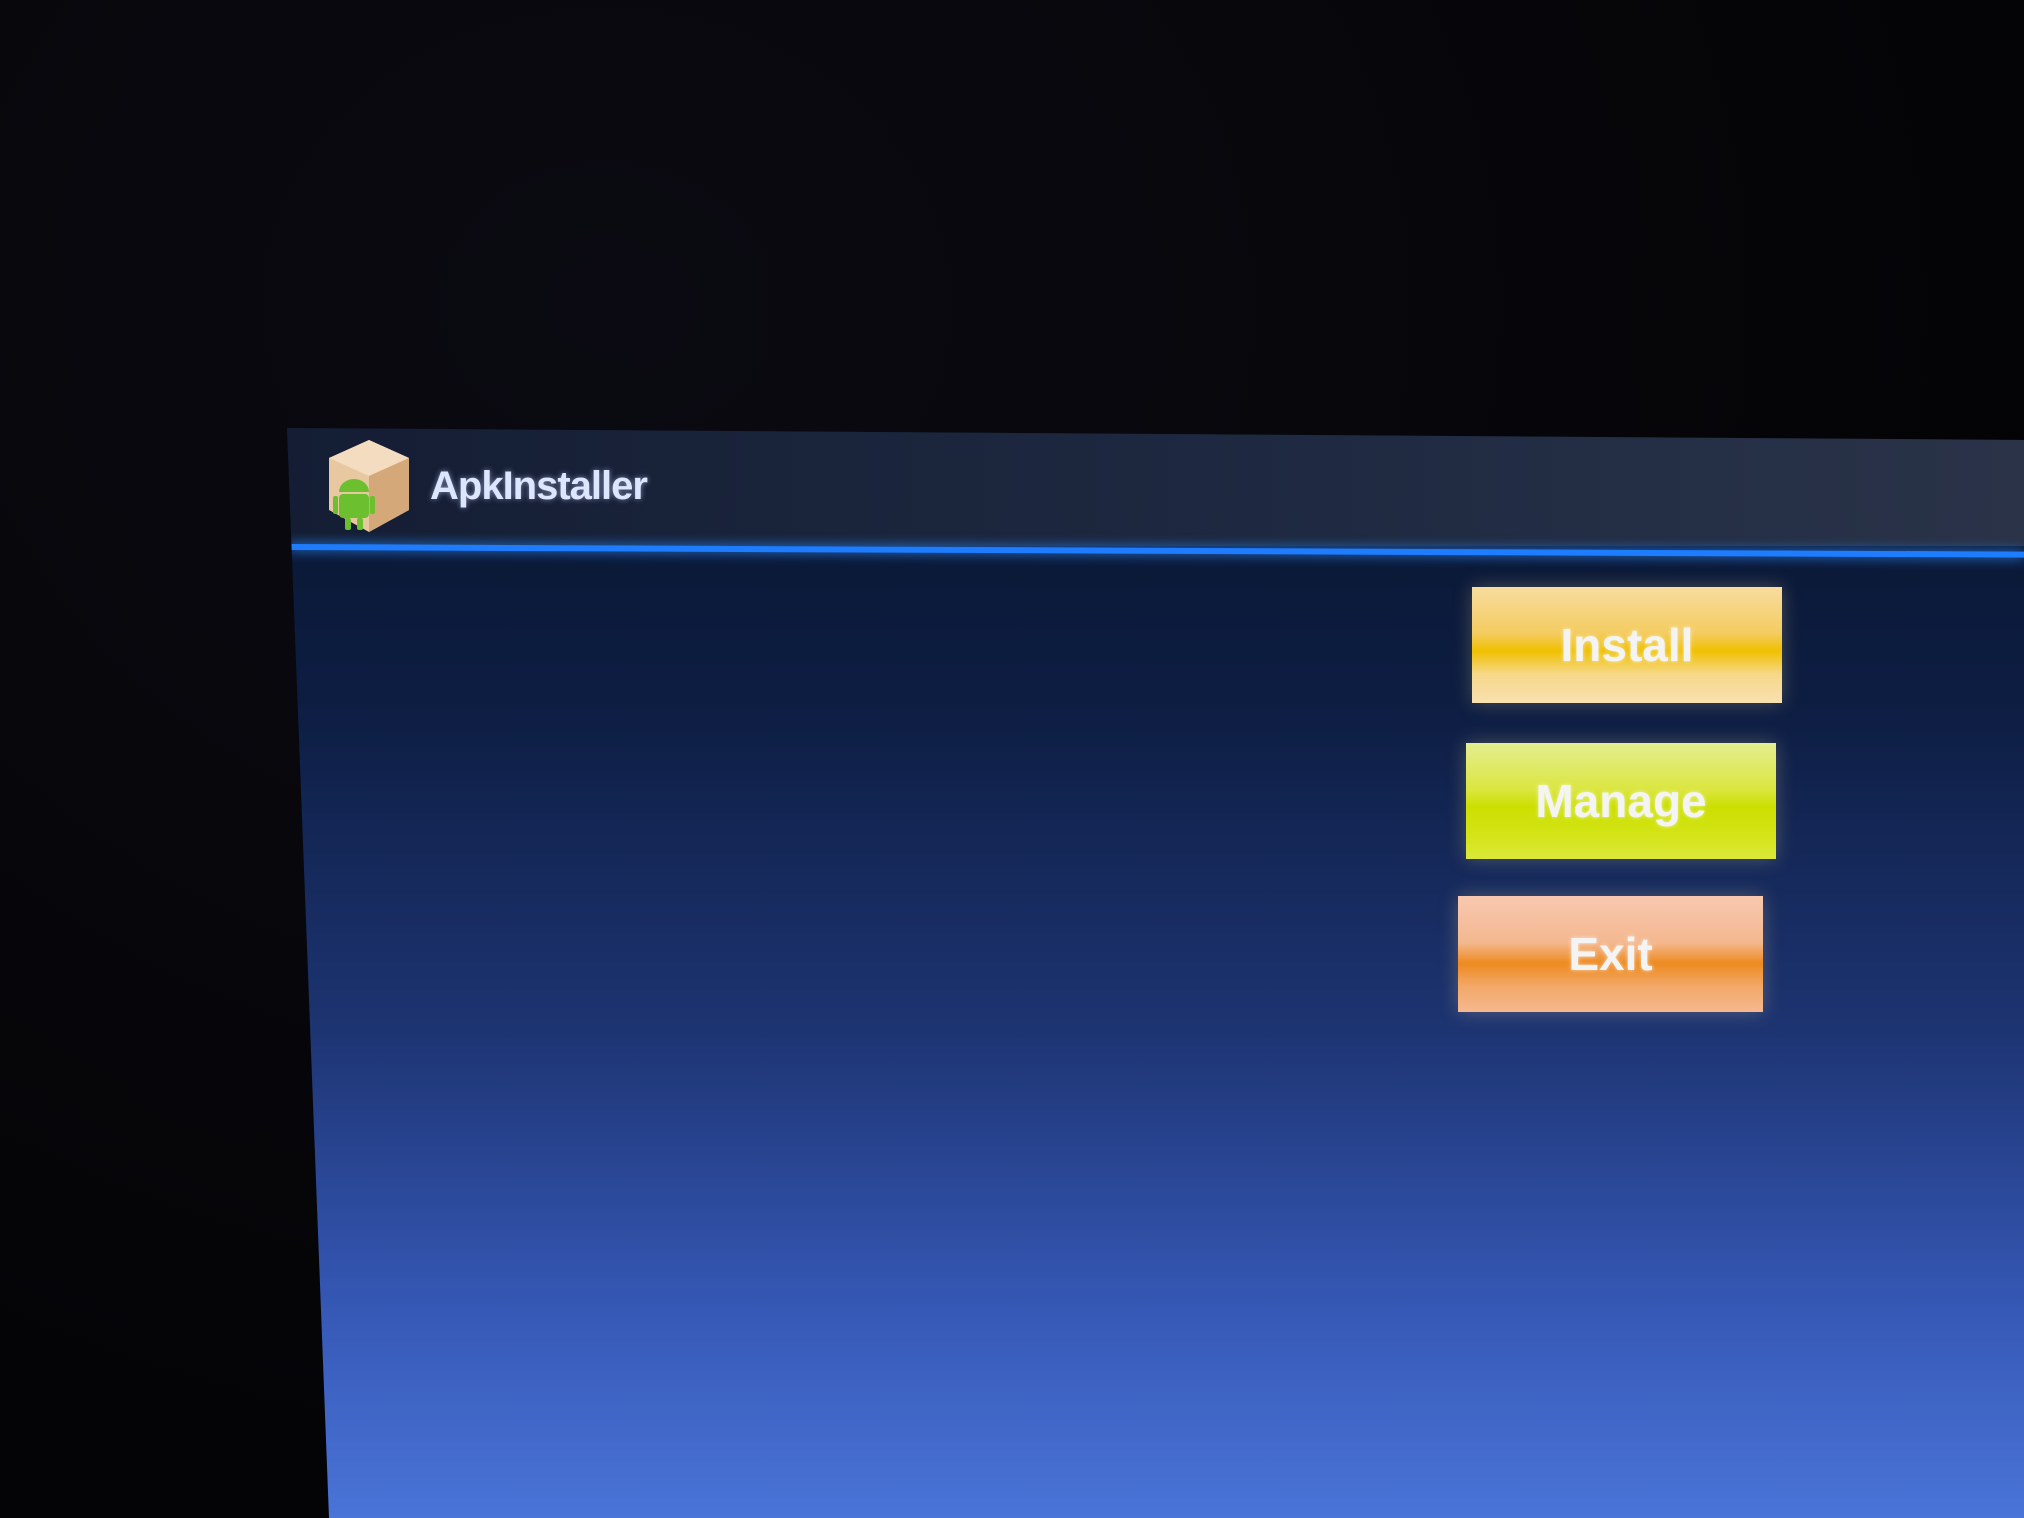 This screenshot has width=2024, height=1518. Describe the element at coordinates (369, 486) in the screenshot. I see `android-package-icon` at that location.